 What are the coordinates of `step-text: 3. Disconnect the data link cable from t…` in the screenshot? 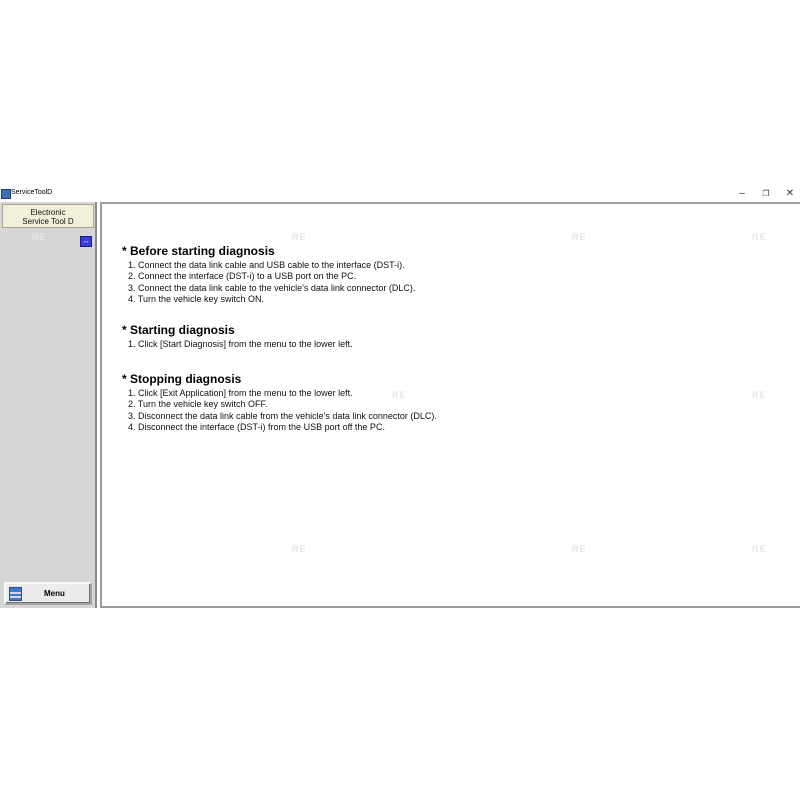 It's located at (282, 415).